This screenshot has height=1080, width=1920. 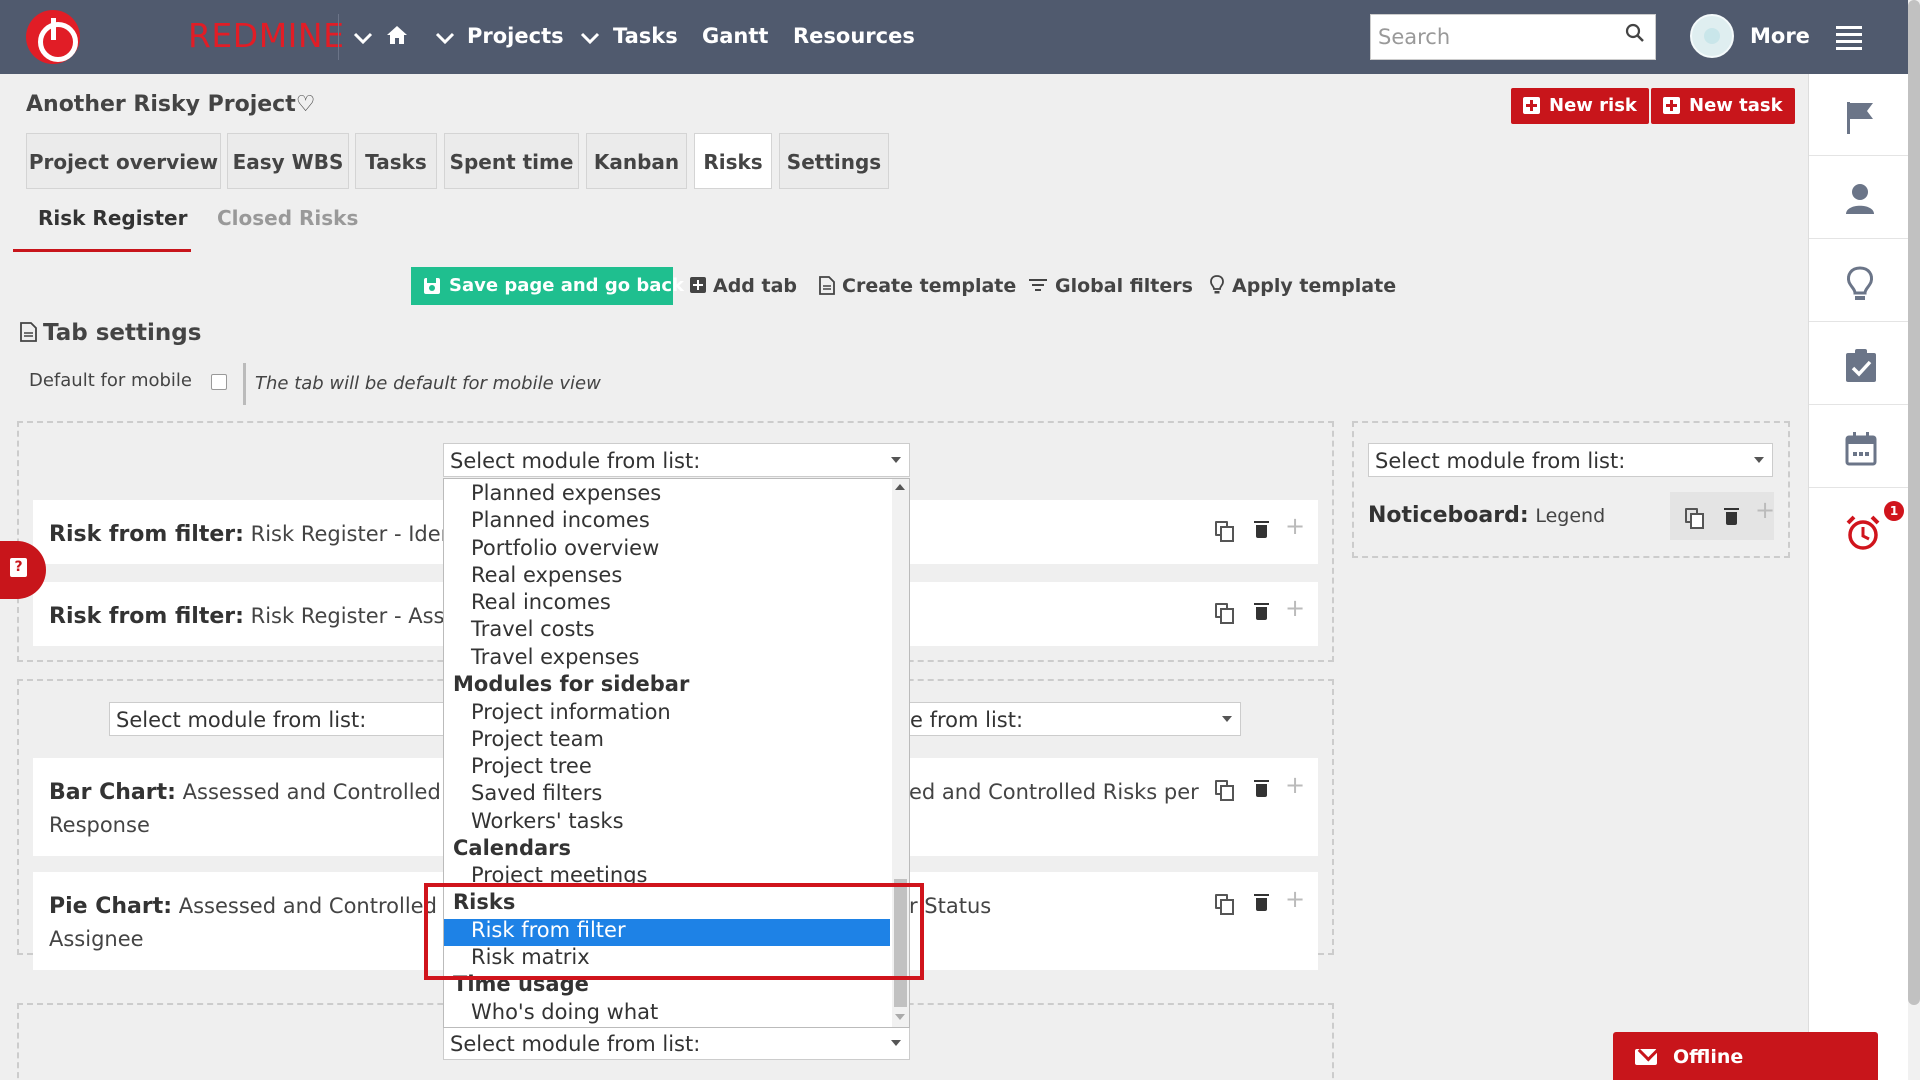 What do you see at coordinates (1745, 1056) in the screenshot?
I see `offline-chat-button: Offline` at bounding box center [1745, 1056].